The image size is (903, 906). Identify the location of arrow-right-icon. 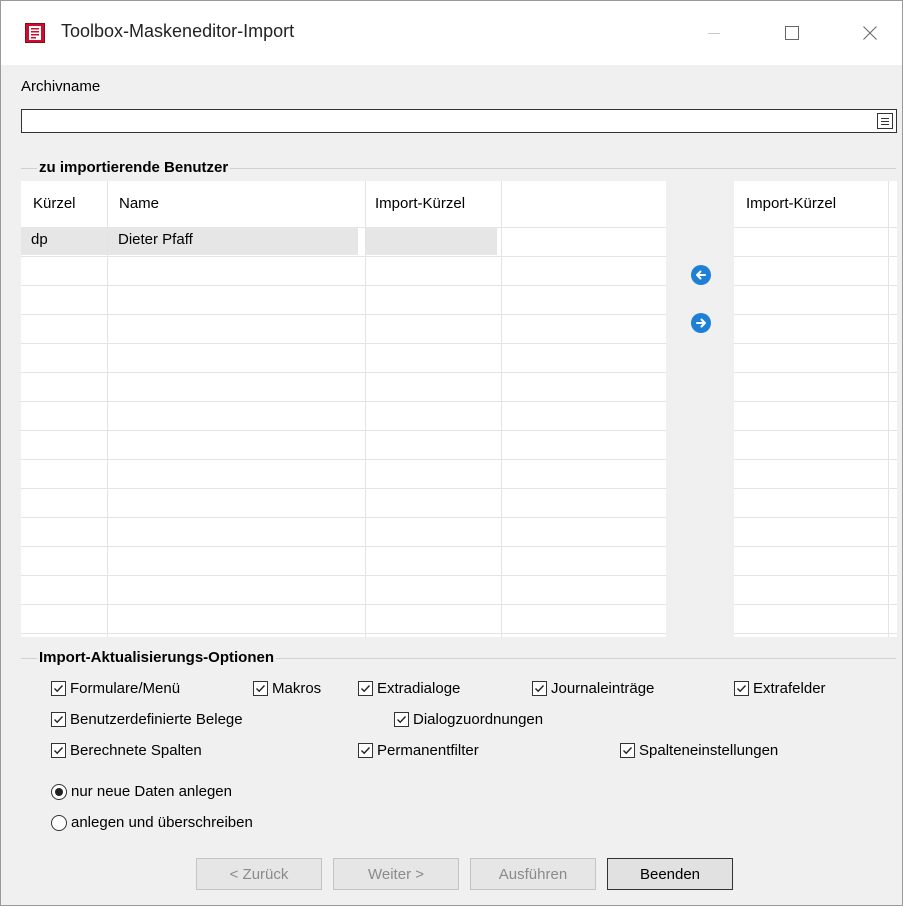
(701, 323).